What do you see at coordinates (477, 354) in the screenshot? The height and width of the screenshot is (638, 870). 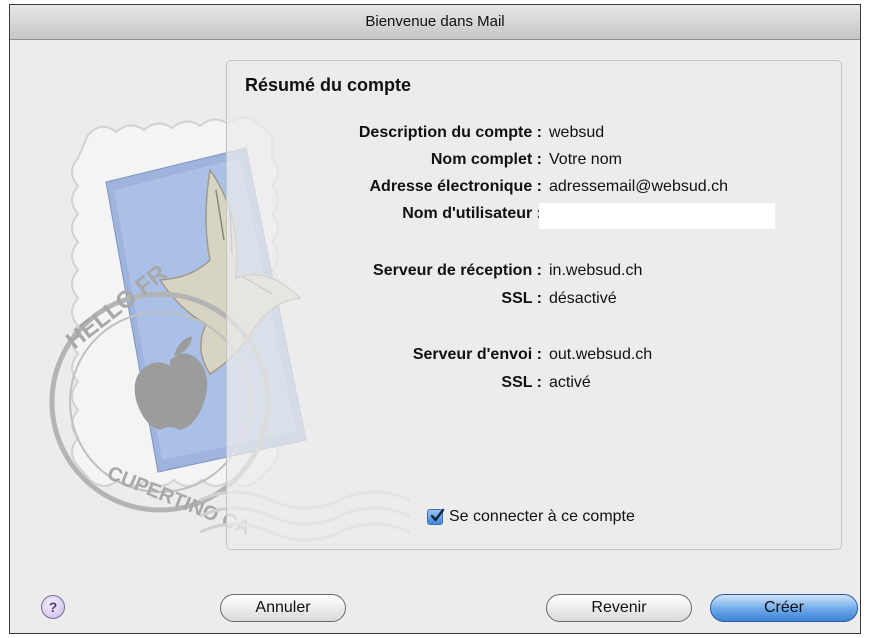 I see `summary-label: Serveur d'envoi :` at bounding box center [477, 354].